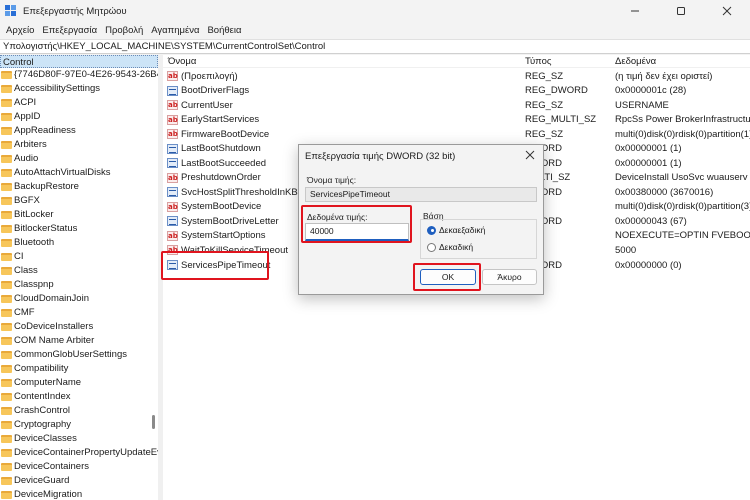 This screenshot has width=750, height=500. Describe the element at coordinates (79, 411) in the screenshot. I see `tree-item: CrashControl` at that location.